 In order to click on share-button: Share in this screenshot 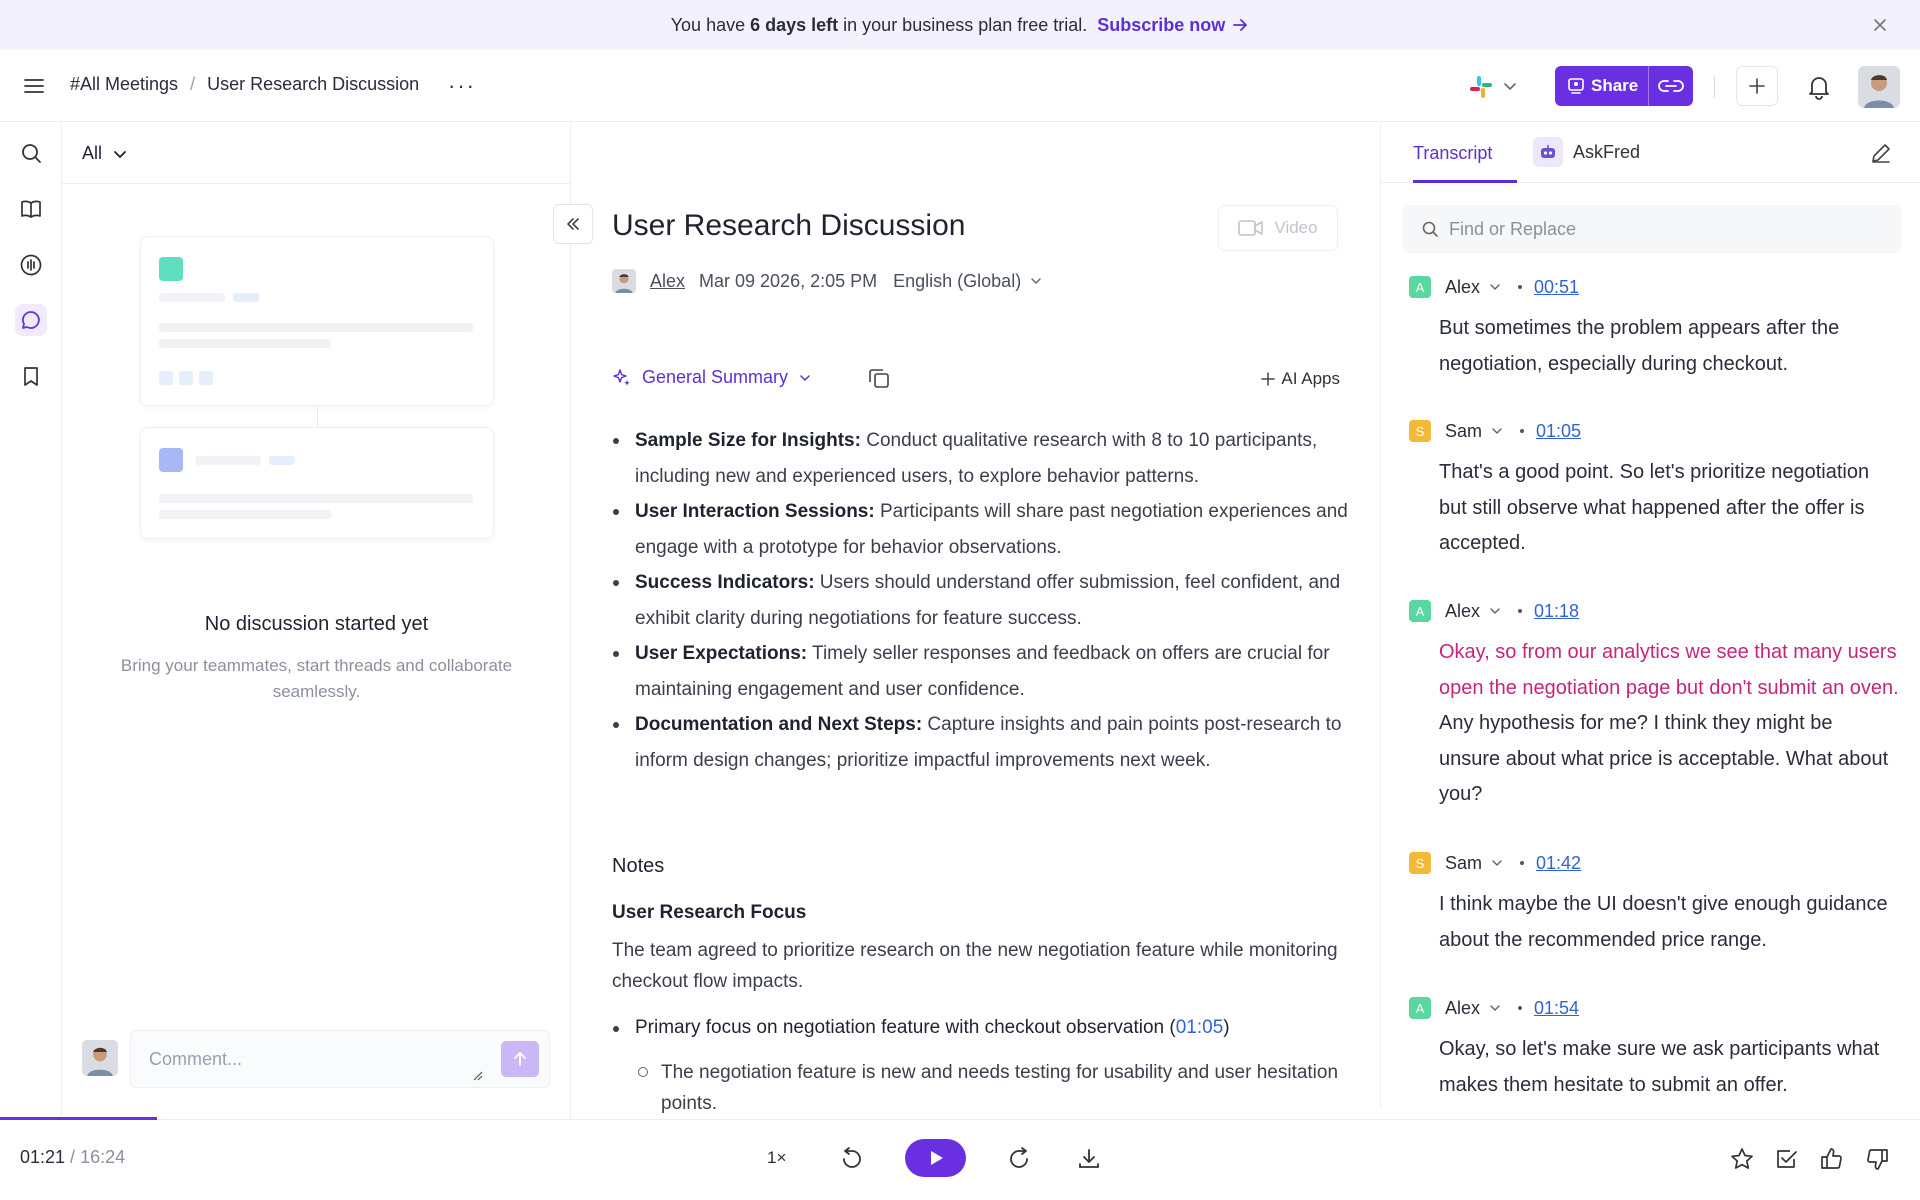, I will do `click(1624, 86)`.